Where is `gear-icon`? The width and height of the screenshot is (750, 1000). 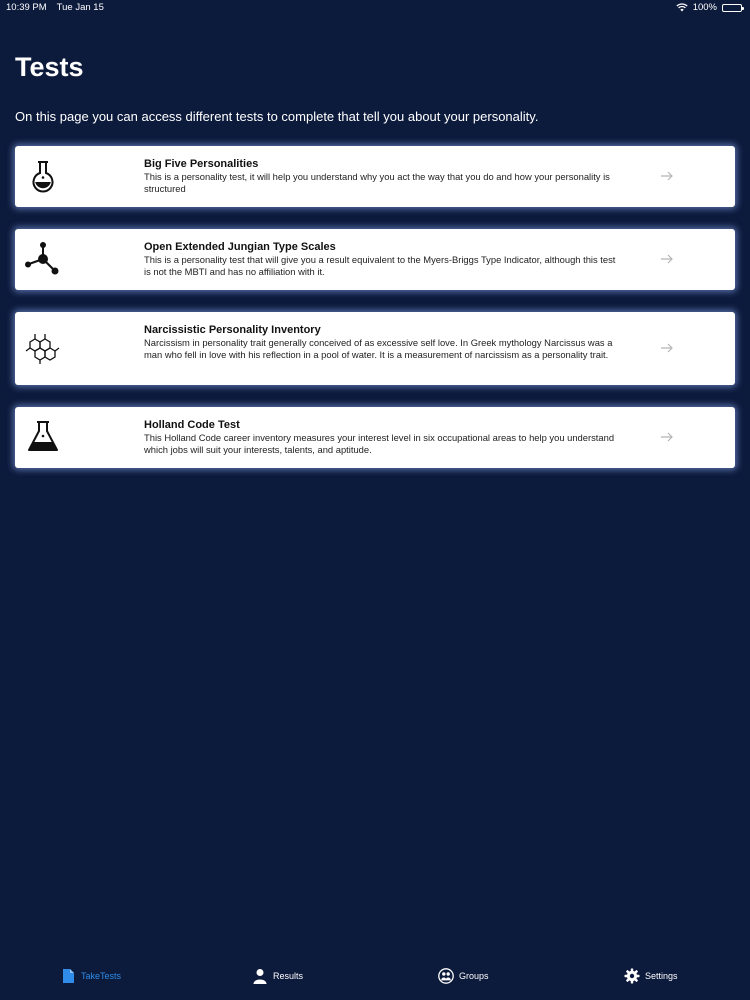 gear-icon is located at coordinates (632, 976).